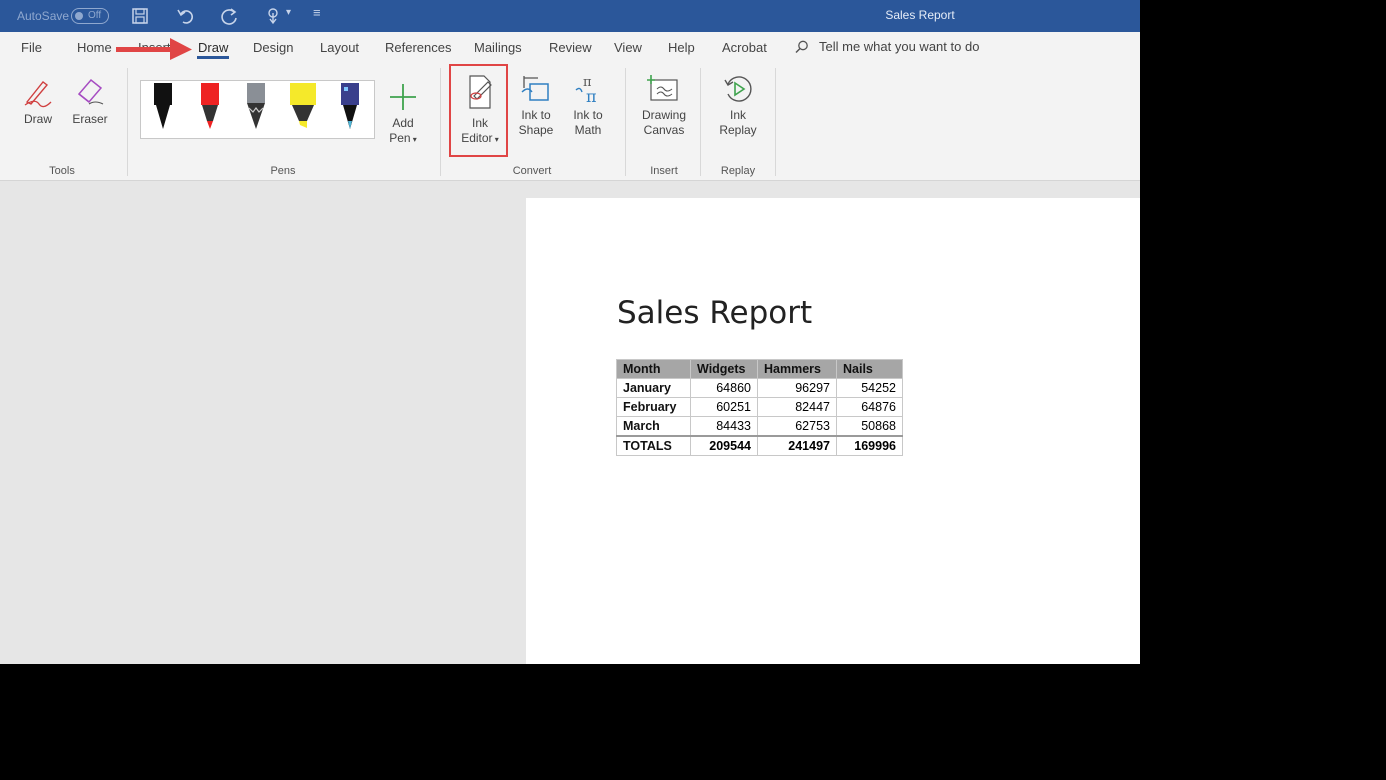 This screenshot has width=1386, height=780. What do you see at coordinates (653, 426) in the screenshot?
I see `table-cell: March` at bounding box center [653, 426].